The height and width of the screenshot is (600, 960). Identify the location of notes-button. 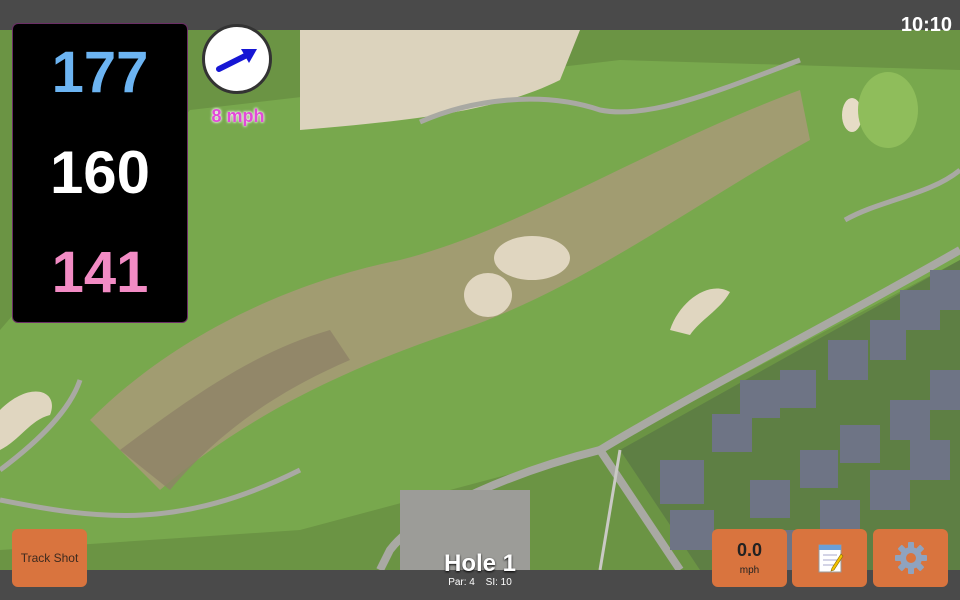
(829, 558).